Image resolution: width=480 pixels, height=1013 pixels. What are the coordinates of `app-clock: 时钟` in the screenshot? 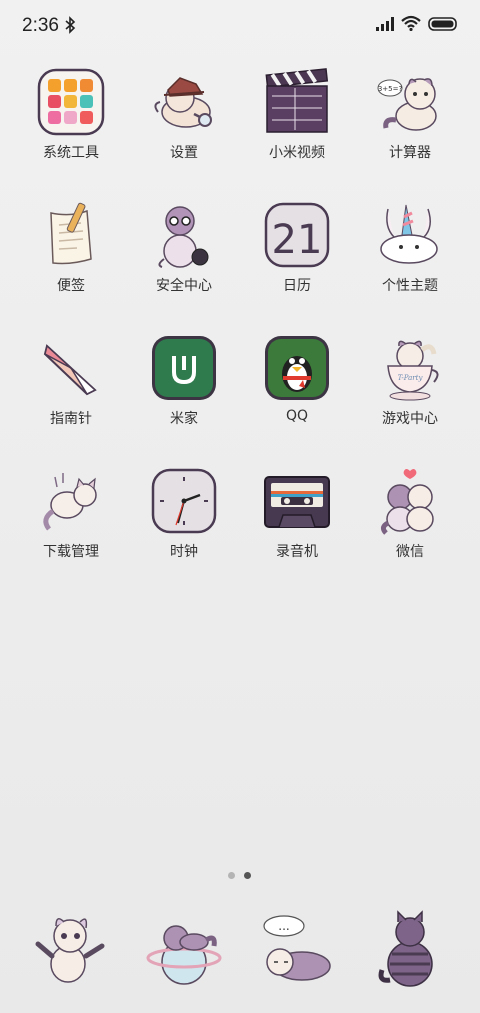 It's located at (184, 527).